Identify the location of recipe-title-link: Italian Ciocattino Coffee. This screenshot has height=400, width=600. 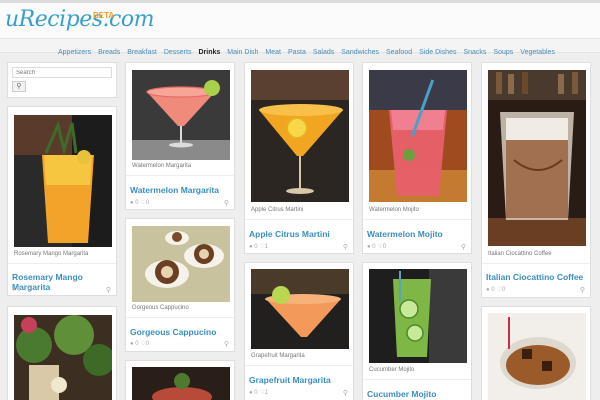
(534, 277).